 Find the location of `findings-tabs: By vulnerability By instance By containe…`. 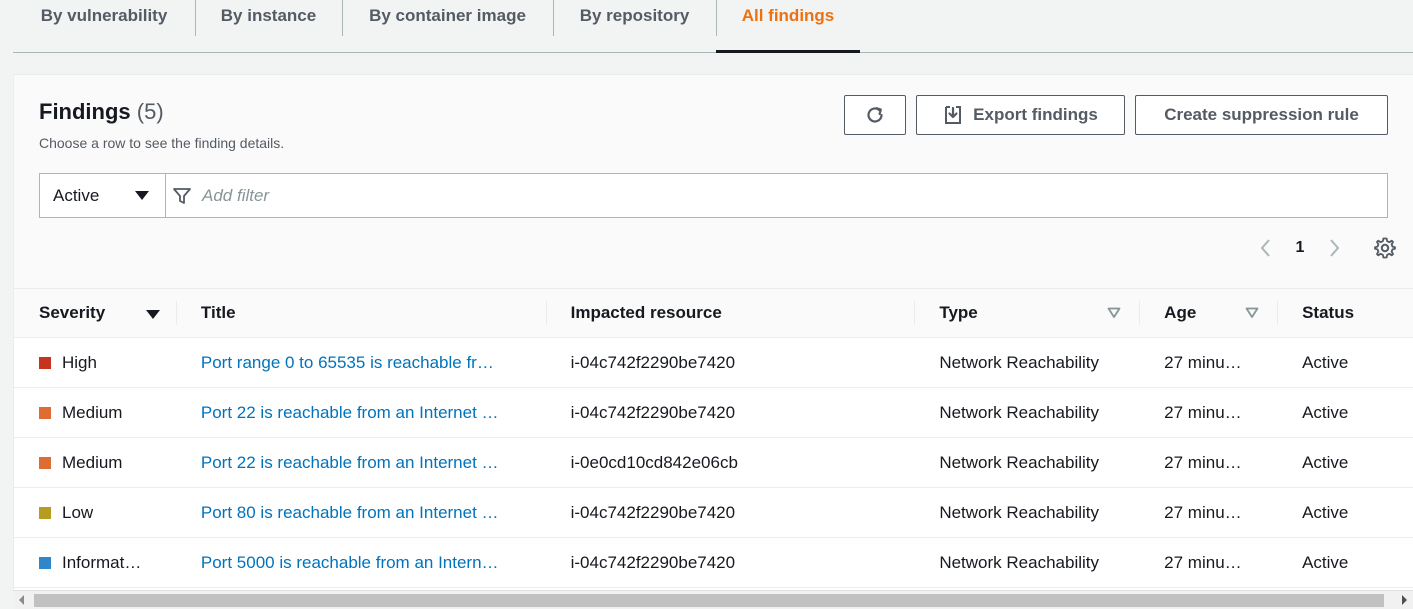

findings-tabs: By vulnerability By instance By containe… is located at coordinates (713, 26).